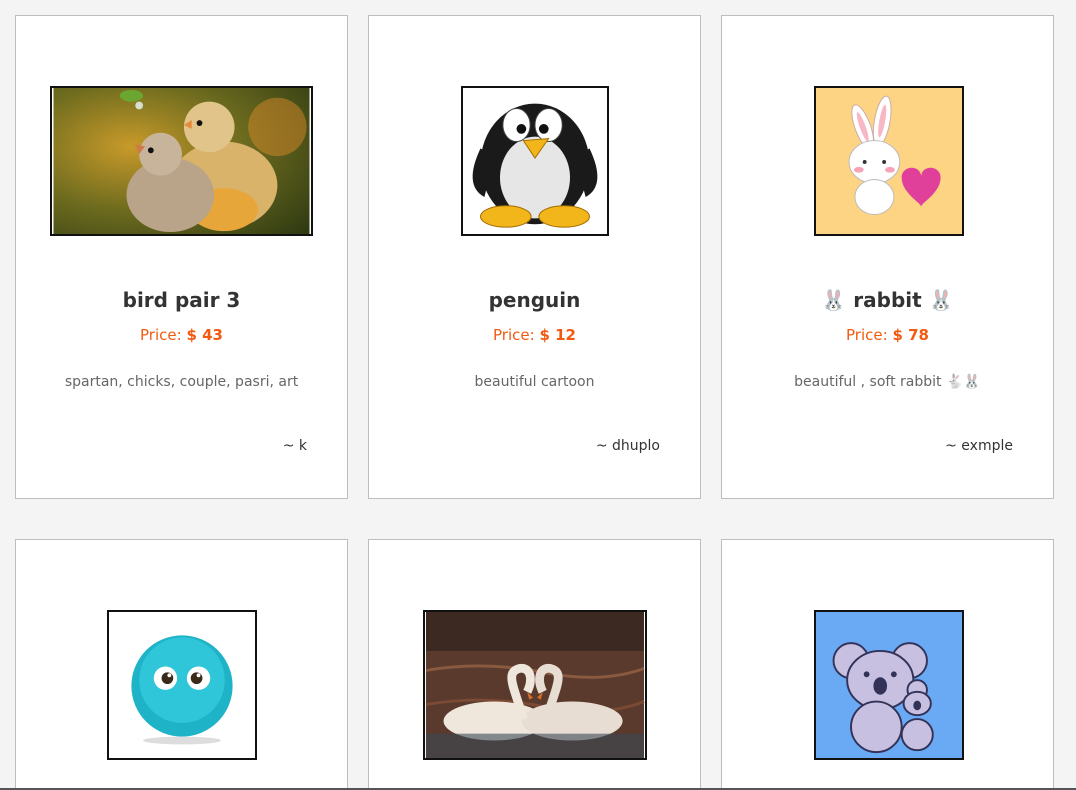  Describe the element at coordinates (294, 446) in the screenshot. I see `product-author: ~ k` at that location.